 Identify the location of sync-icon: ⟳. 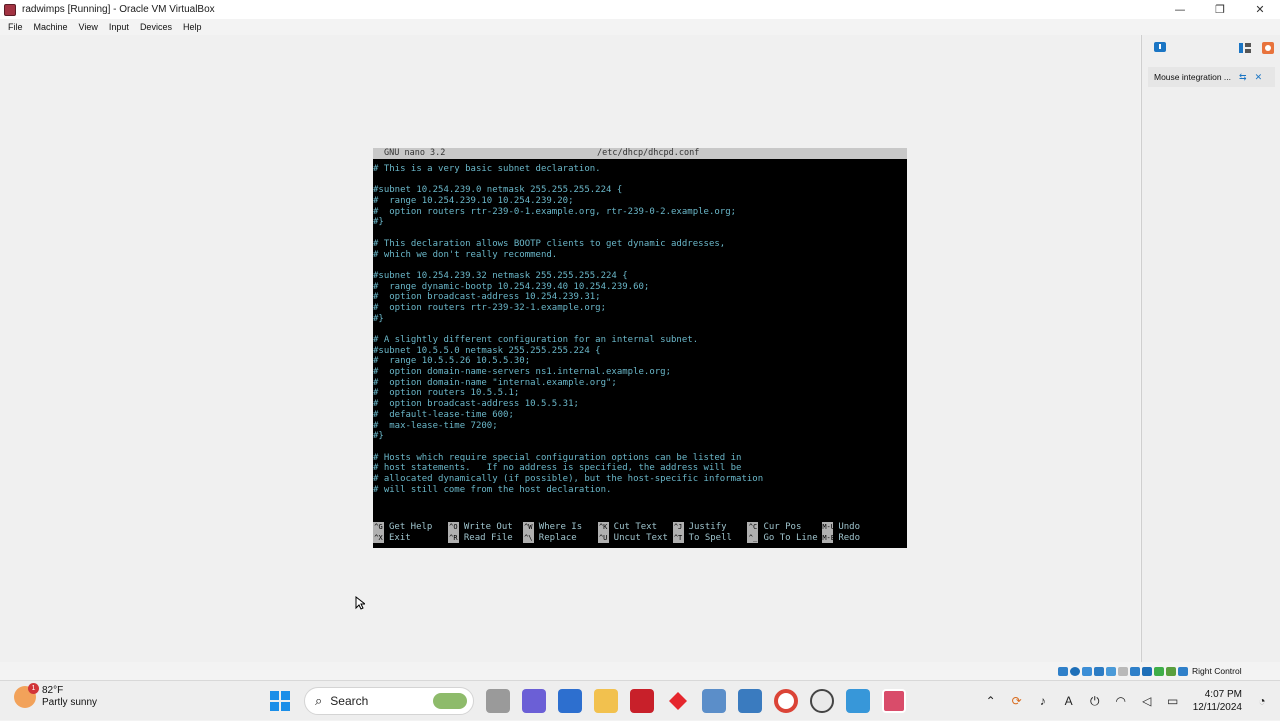
(1017, 701).